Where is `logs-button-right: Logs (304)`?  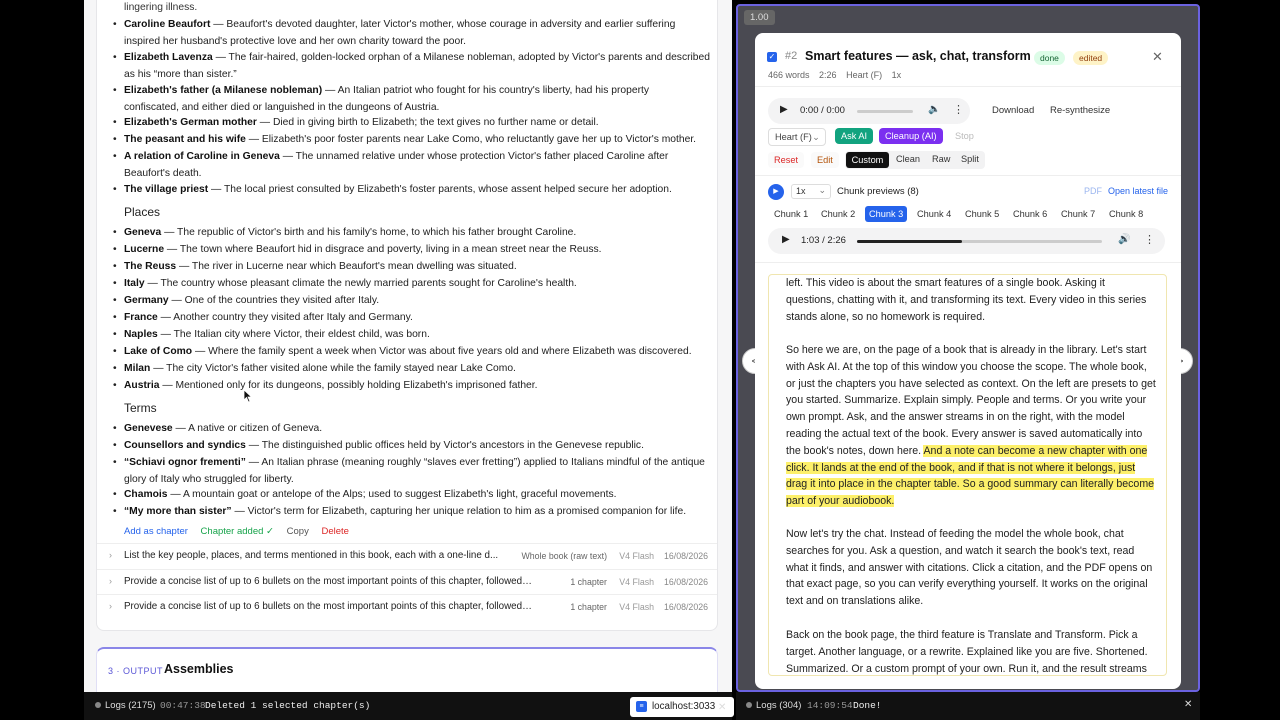
logs-button-right: Logs (304) is located at coordinates (773, 705).